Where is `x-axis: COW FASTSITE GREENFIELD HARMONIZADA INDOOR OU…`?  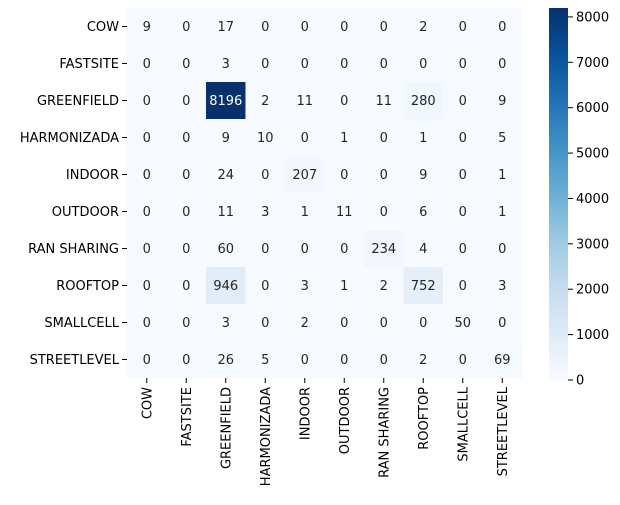
x-axis: COW FASTSITE GREENFIELD HARMONIZADA INDOOR OU… is located at coordinates (325, 432).